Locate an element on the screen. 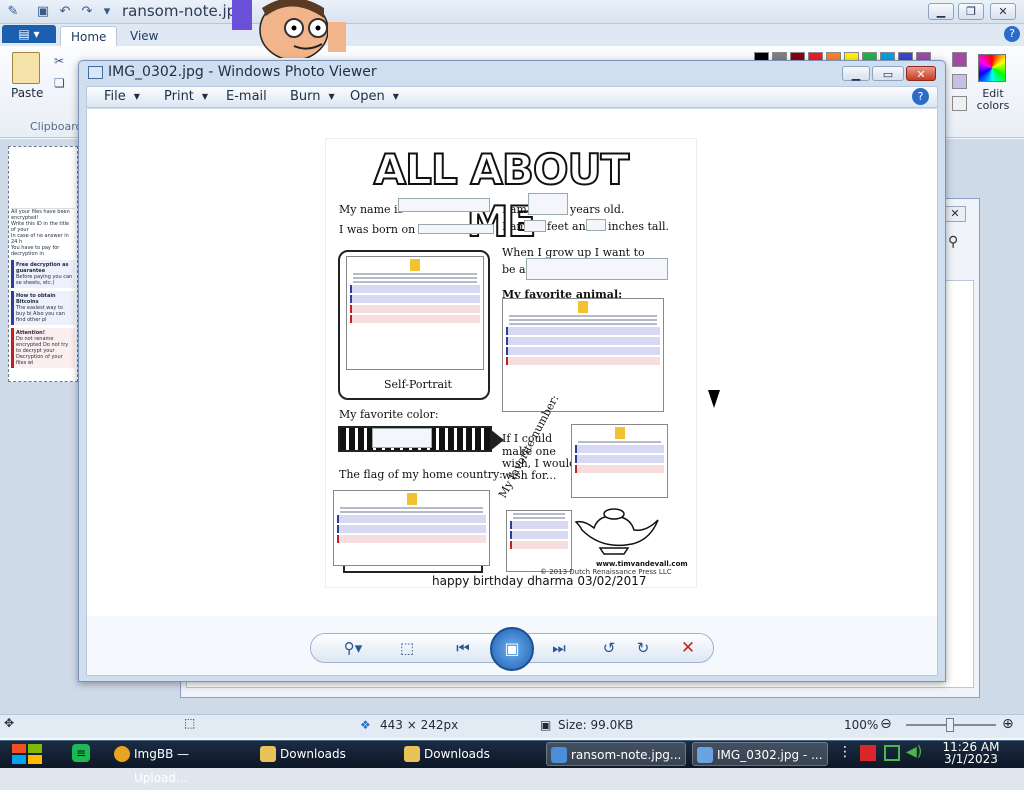 This screenshot has height=790, width=1024. overflow-icon: ⋮ is located at coordinates (845, 752).